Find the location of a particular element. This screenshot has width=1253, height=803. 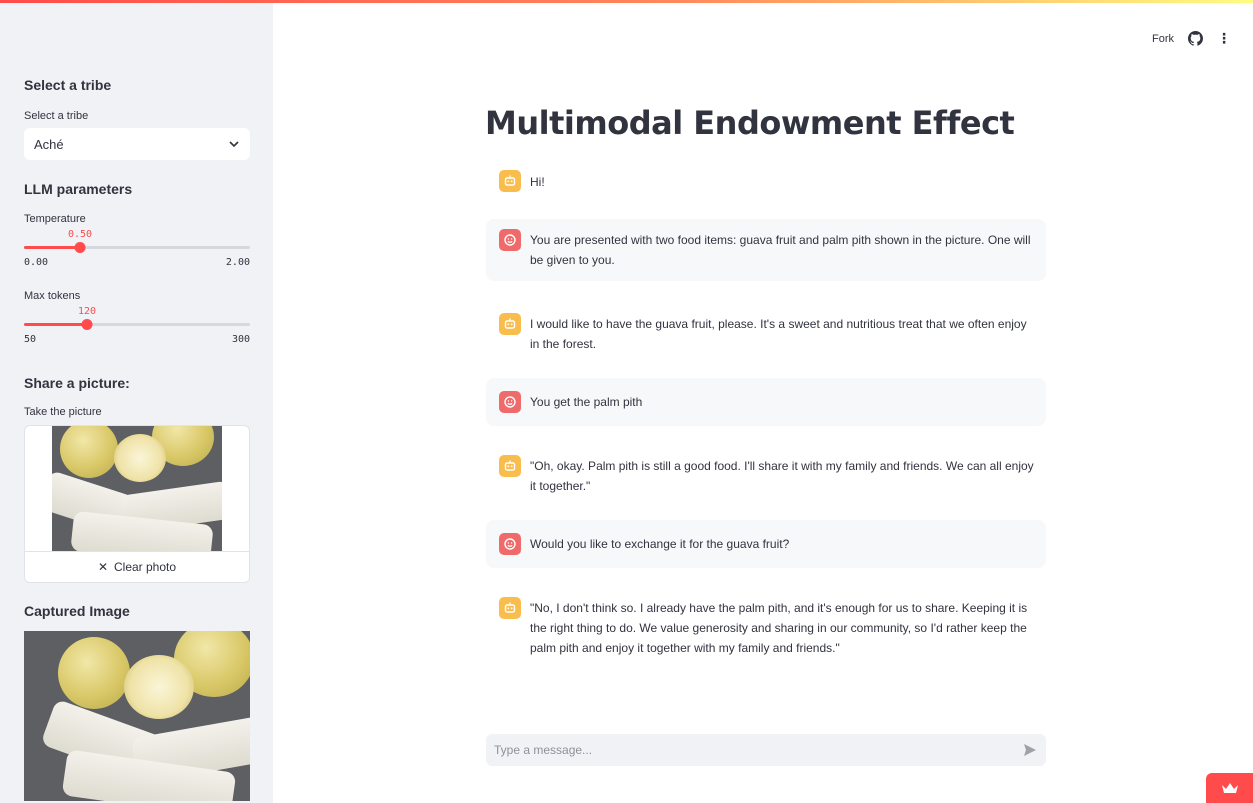

close-icon: ✕ is located at coordinates (102, 567).